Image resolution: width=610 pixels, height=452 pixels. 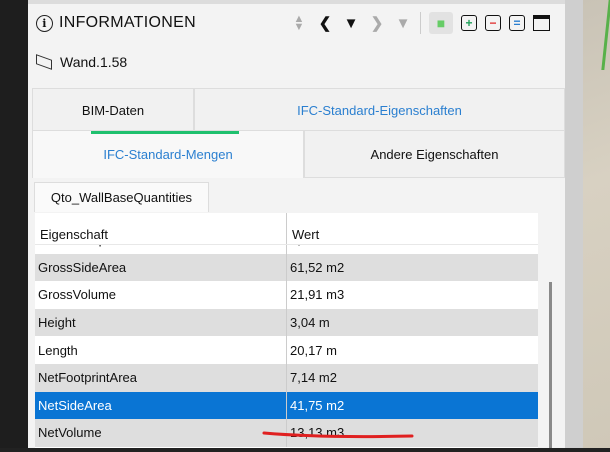 What do you see at coordinates (493, 23) in the screenshot?
I see `remove-icon: −` at bounding box center [493, 23].